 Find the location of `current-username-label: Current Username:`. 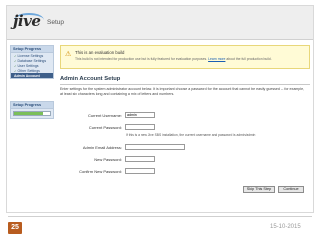

current-username-label: Current Username: is located at coordinates (104, 115).